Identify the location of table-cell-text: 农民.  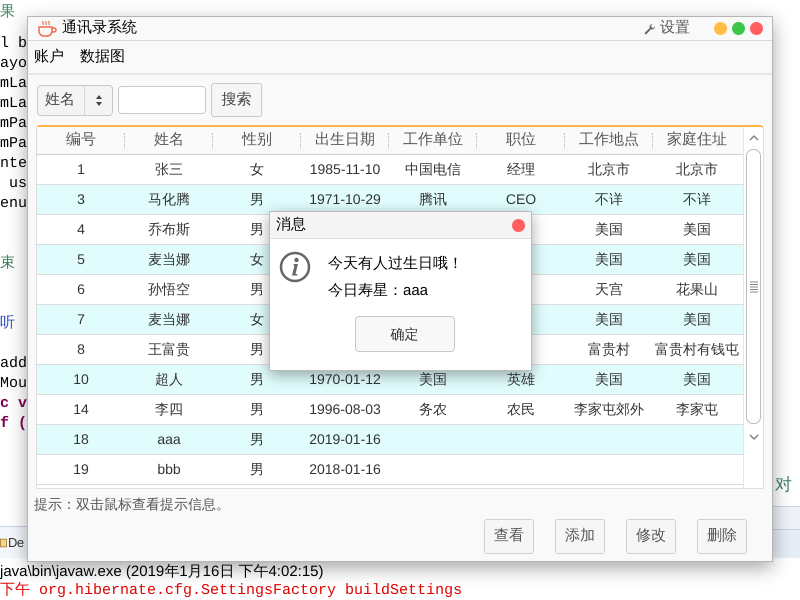
(521, 409).